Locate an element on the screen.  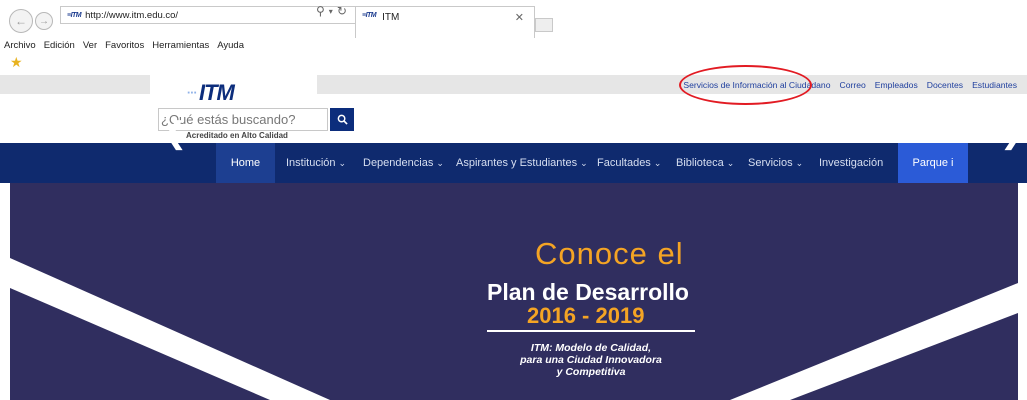
menu-herramientas: Herramientas is located at coordinates (180, 46).